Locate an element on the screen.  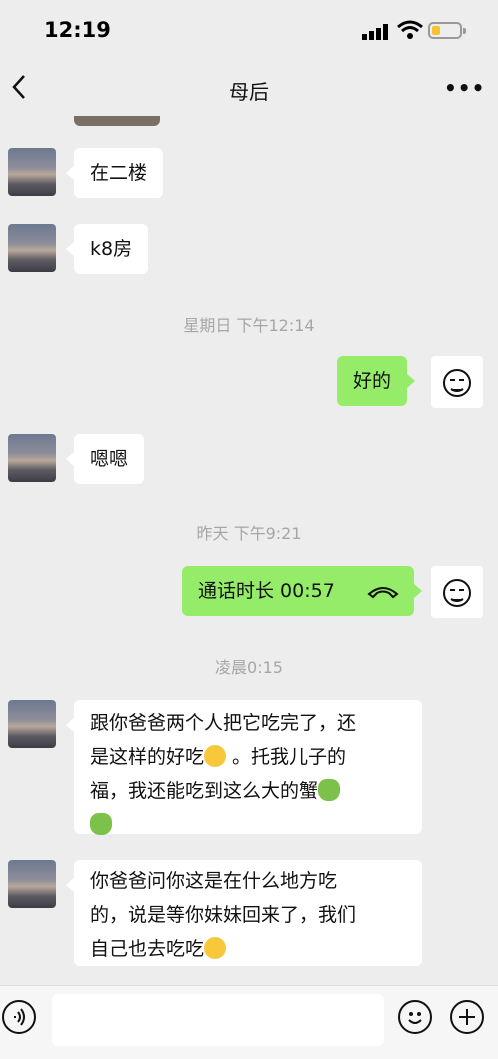
chat-title: 母后 is located at coordinates (249, 92).